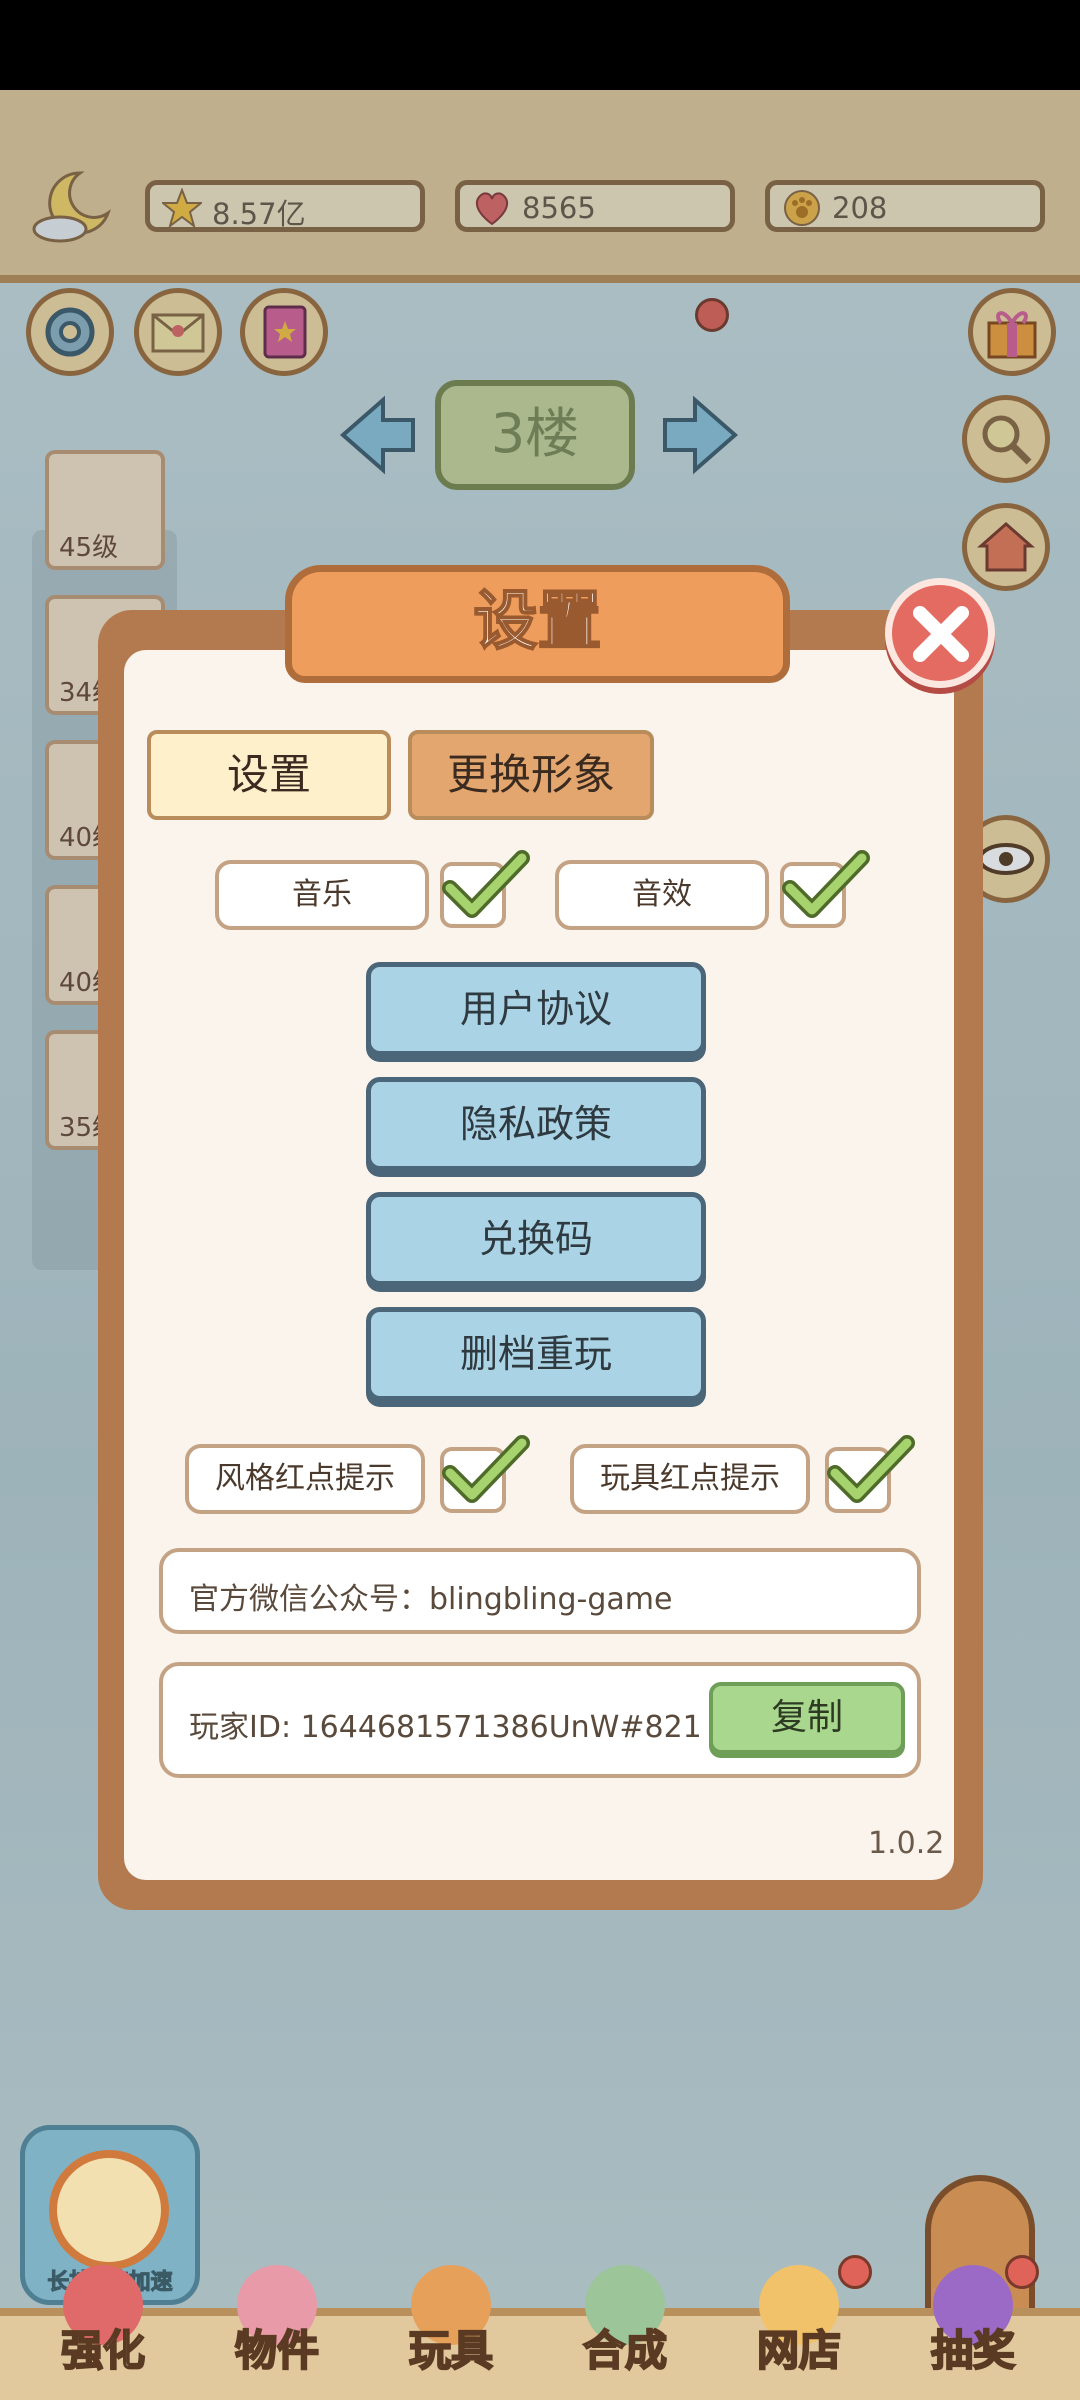 This screenshot has width=1080, height=2400. What do you see at coordinates (807, 1718) in the screenshot?
I see `copy-button: 复制` at bounding box center [807, 1718].